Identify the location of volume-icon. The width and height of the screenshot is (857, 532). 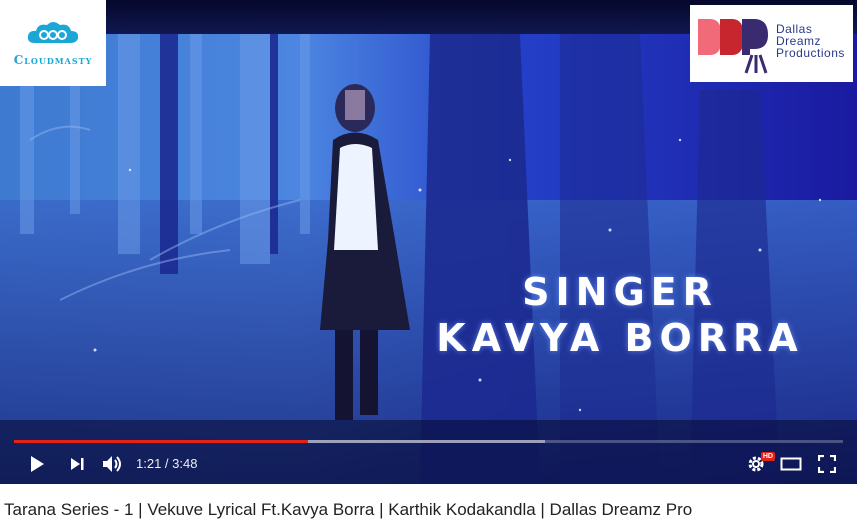
(112, 464).